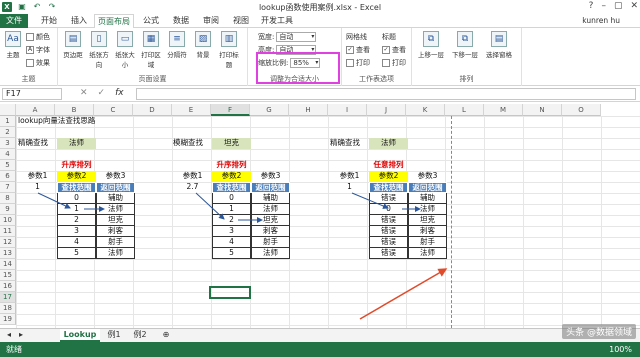 The height and width of the screenshot is (357, 640). I want to click on ribbon-tabs: 文件 开始 插入 页面布局 公式 数据 审阅 视图 开发工具 kunren hu, so click(320, 21).